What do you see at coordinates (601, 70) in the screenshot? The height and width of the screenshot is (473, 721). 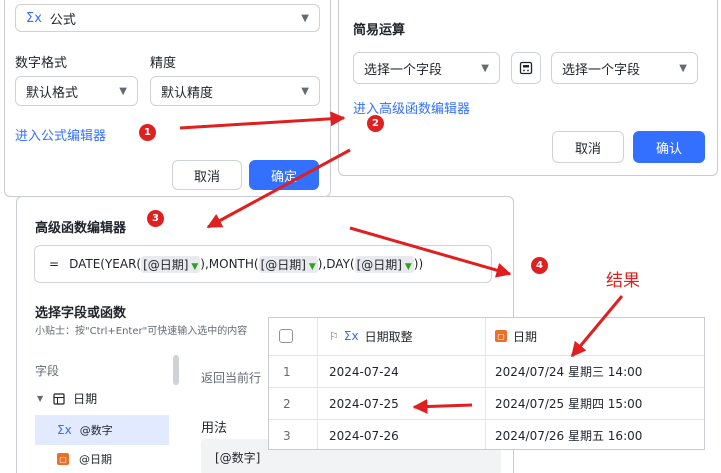 I see `field-select-right-value: 选择一个字段` at bounding box center [601, 70].